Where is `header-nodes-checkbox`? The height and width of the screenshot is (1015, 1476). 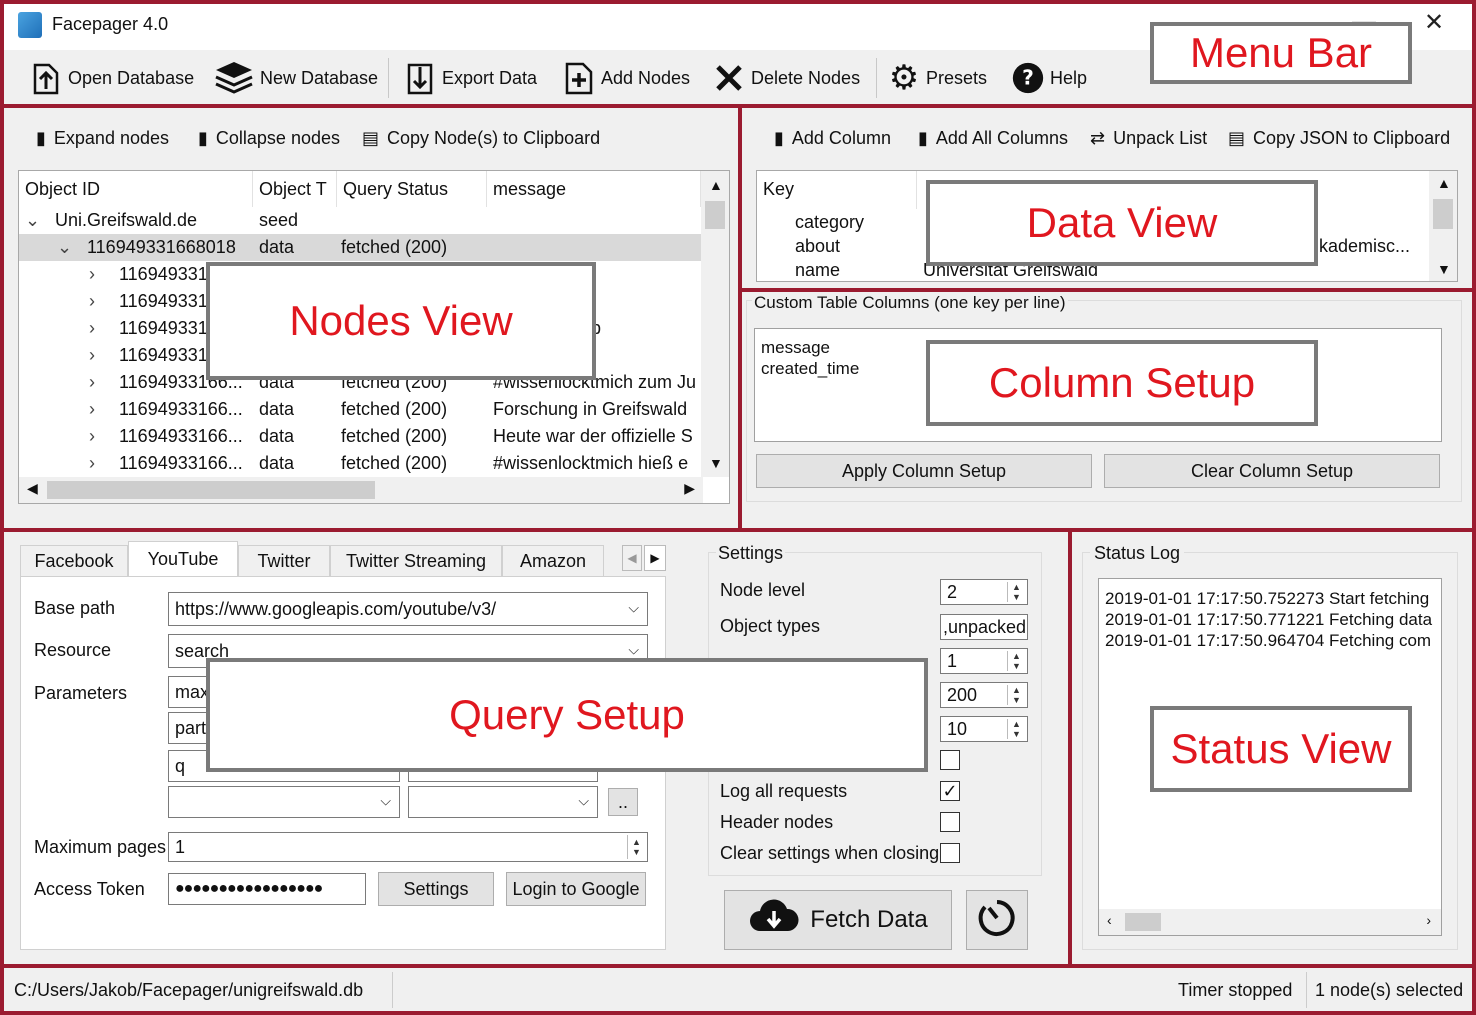
header-nodes-checkbox is located at coordinates (950, 822).